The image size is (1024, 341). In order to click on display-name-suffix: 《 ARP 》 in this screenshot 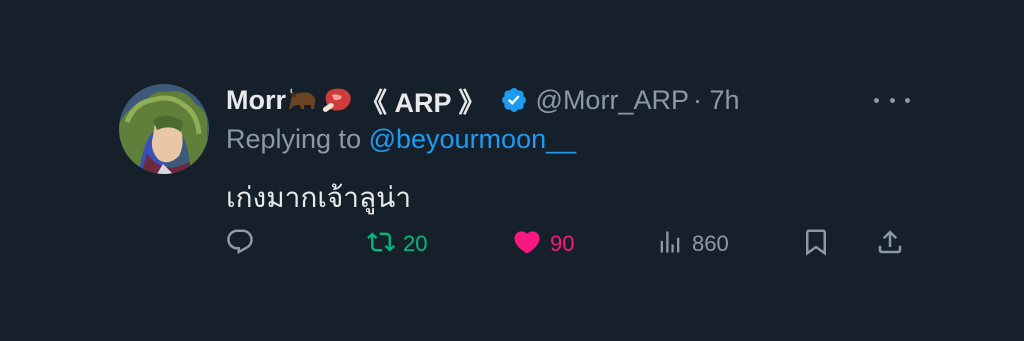, I will do `click(423, 100)`.